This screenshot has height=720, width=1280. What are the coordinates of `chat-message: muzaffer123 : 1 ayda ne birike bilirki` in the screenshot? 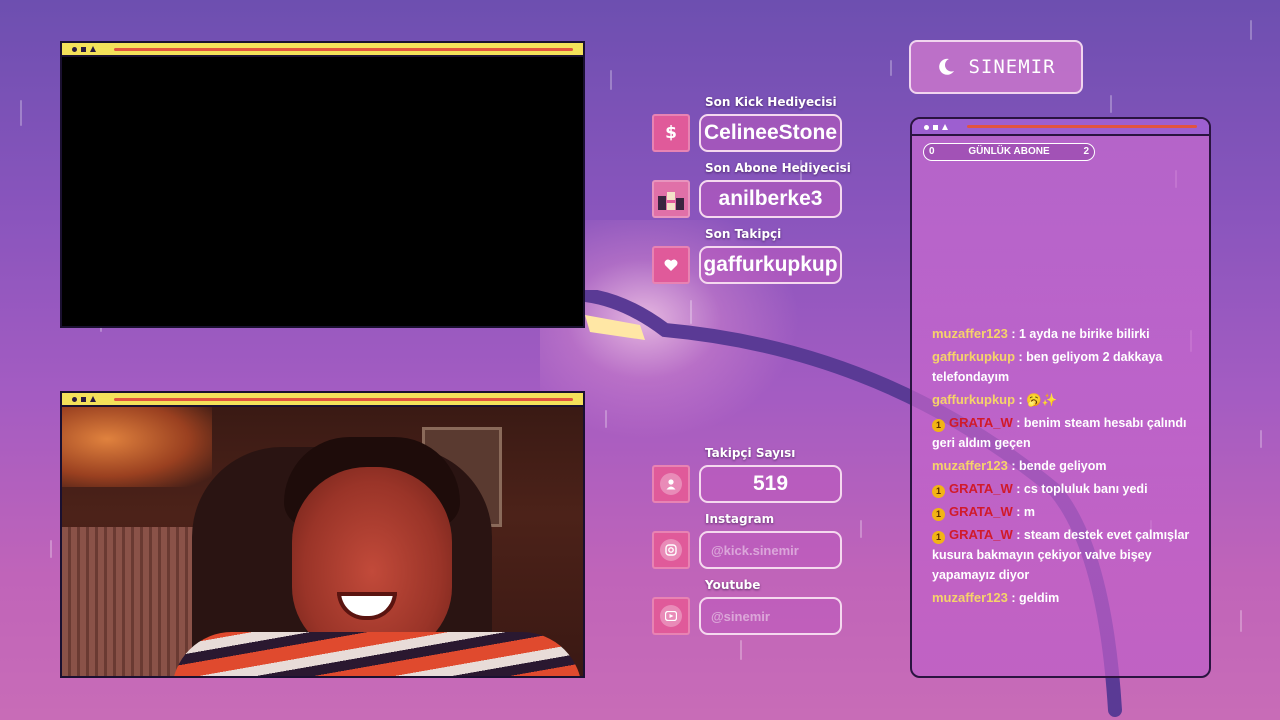 It's located at (1066, 334).